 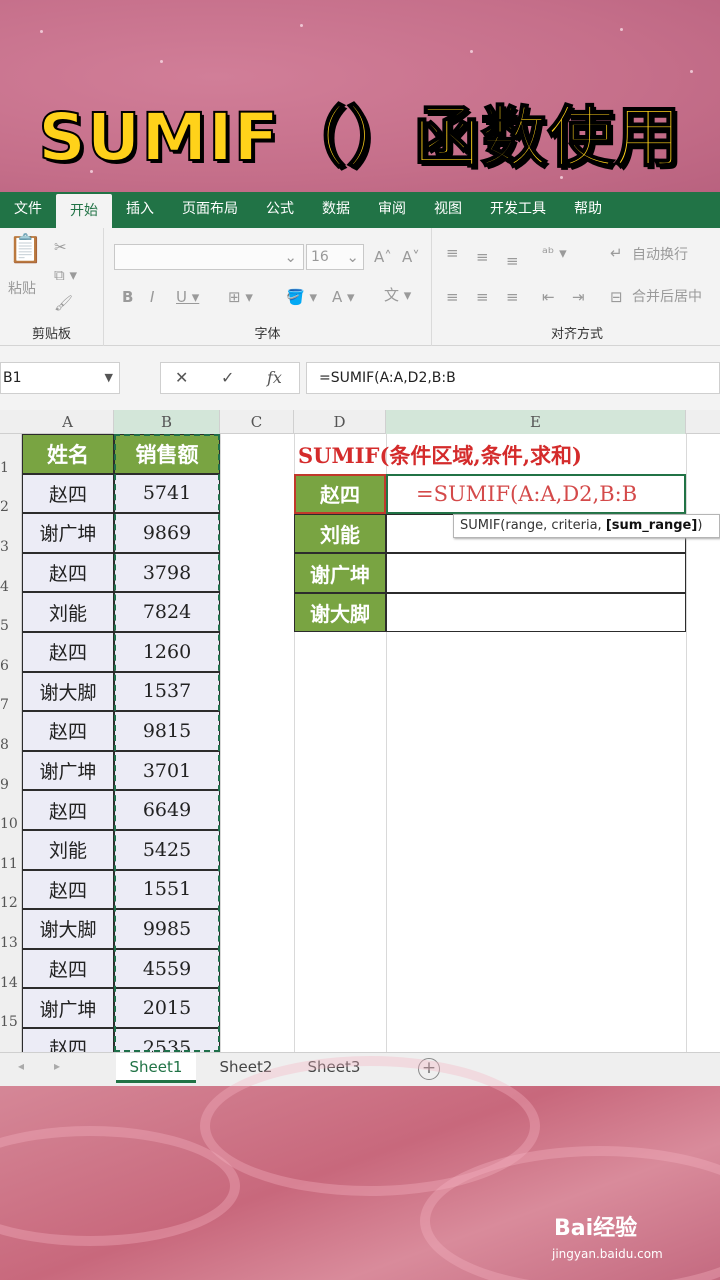 What do you see at coordinates (11, 705) in the screenshot?
I see `row-header-7: 7` at bounding box center [11, 705].